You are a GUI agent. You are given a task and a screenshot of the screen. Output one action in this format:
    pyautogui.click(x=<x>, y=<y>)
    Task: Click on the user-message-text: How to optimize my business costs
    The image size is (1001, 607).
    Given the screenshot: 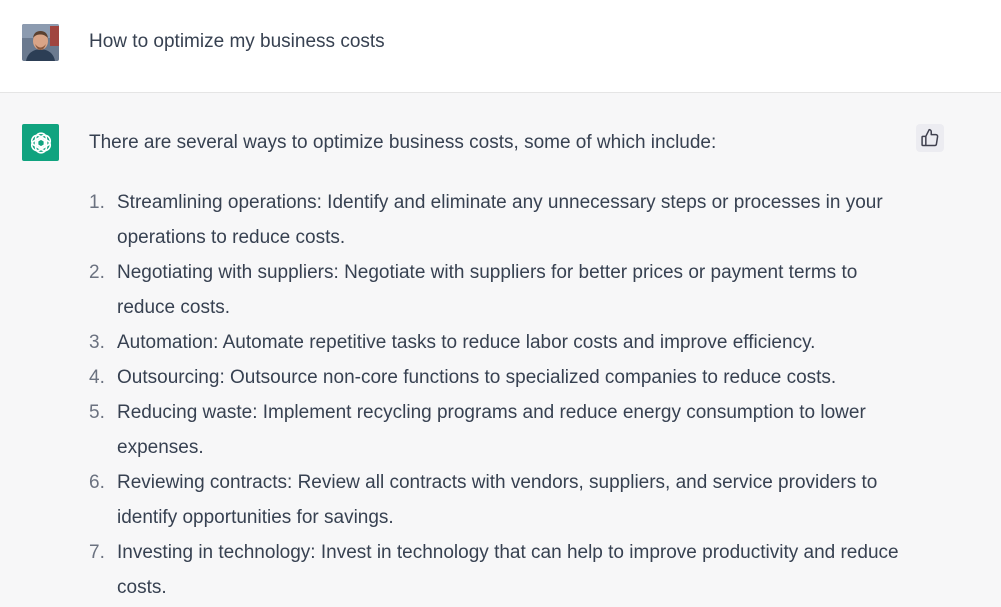 What is the action you would take?
    pyautogui.click(x=237, y=41)
    